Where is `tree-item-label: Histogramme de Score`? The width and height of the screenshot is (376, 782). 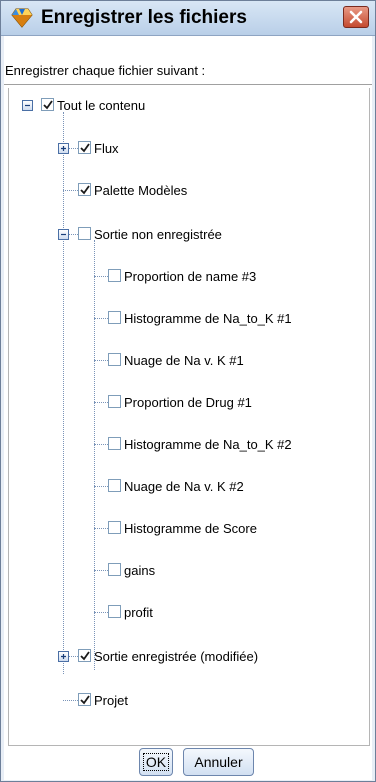
tree-item-label: Histogramme de Score is located at coordinates (190, 528).